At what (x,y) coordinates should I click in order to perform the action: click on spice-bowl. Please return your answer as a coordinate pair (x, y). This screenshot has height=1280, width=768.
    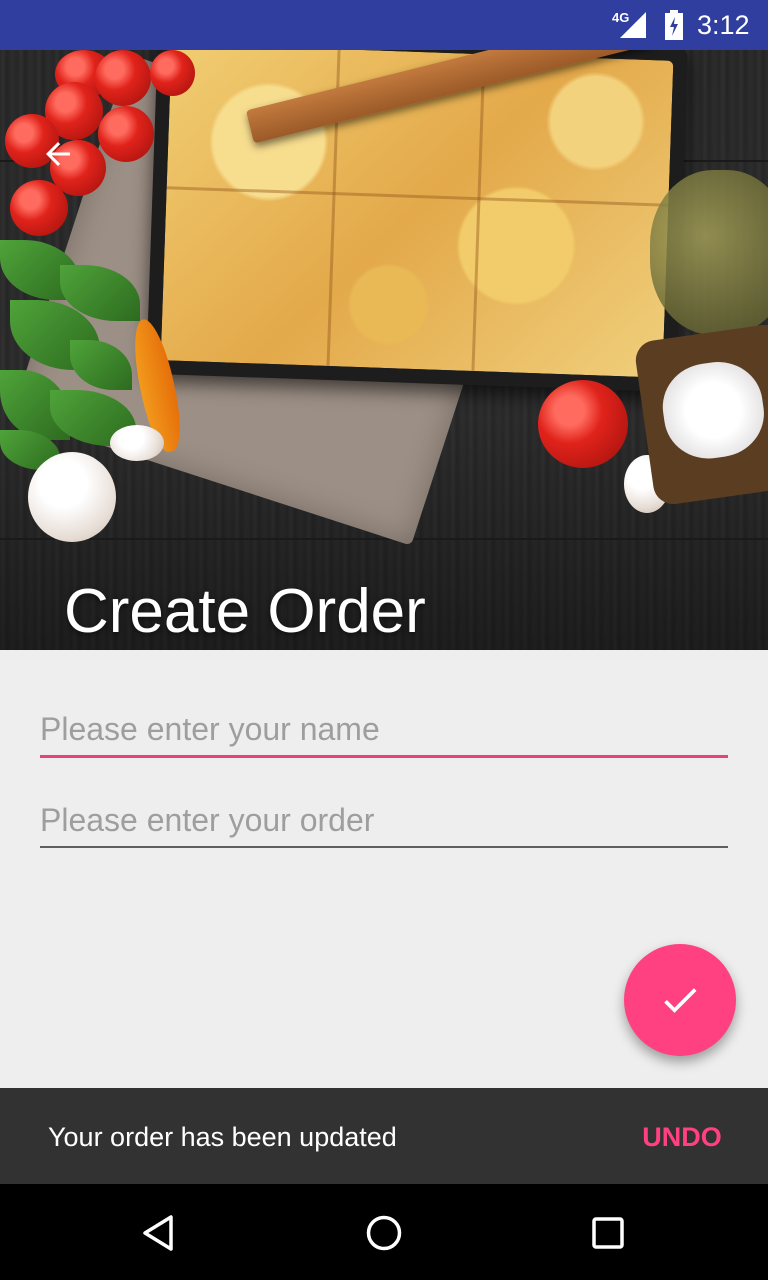
    Looking at the image, I should click on (700, 414).